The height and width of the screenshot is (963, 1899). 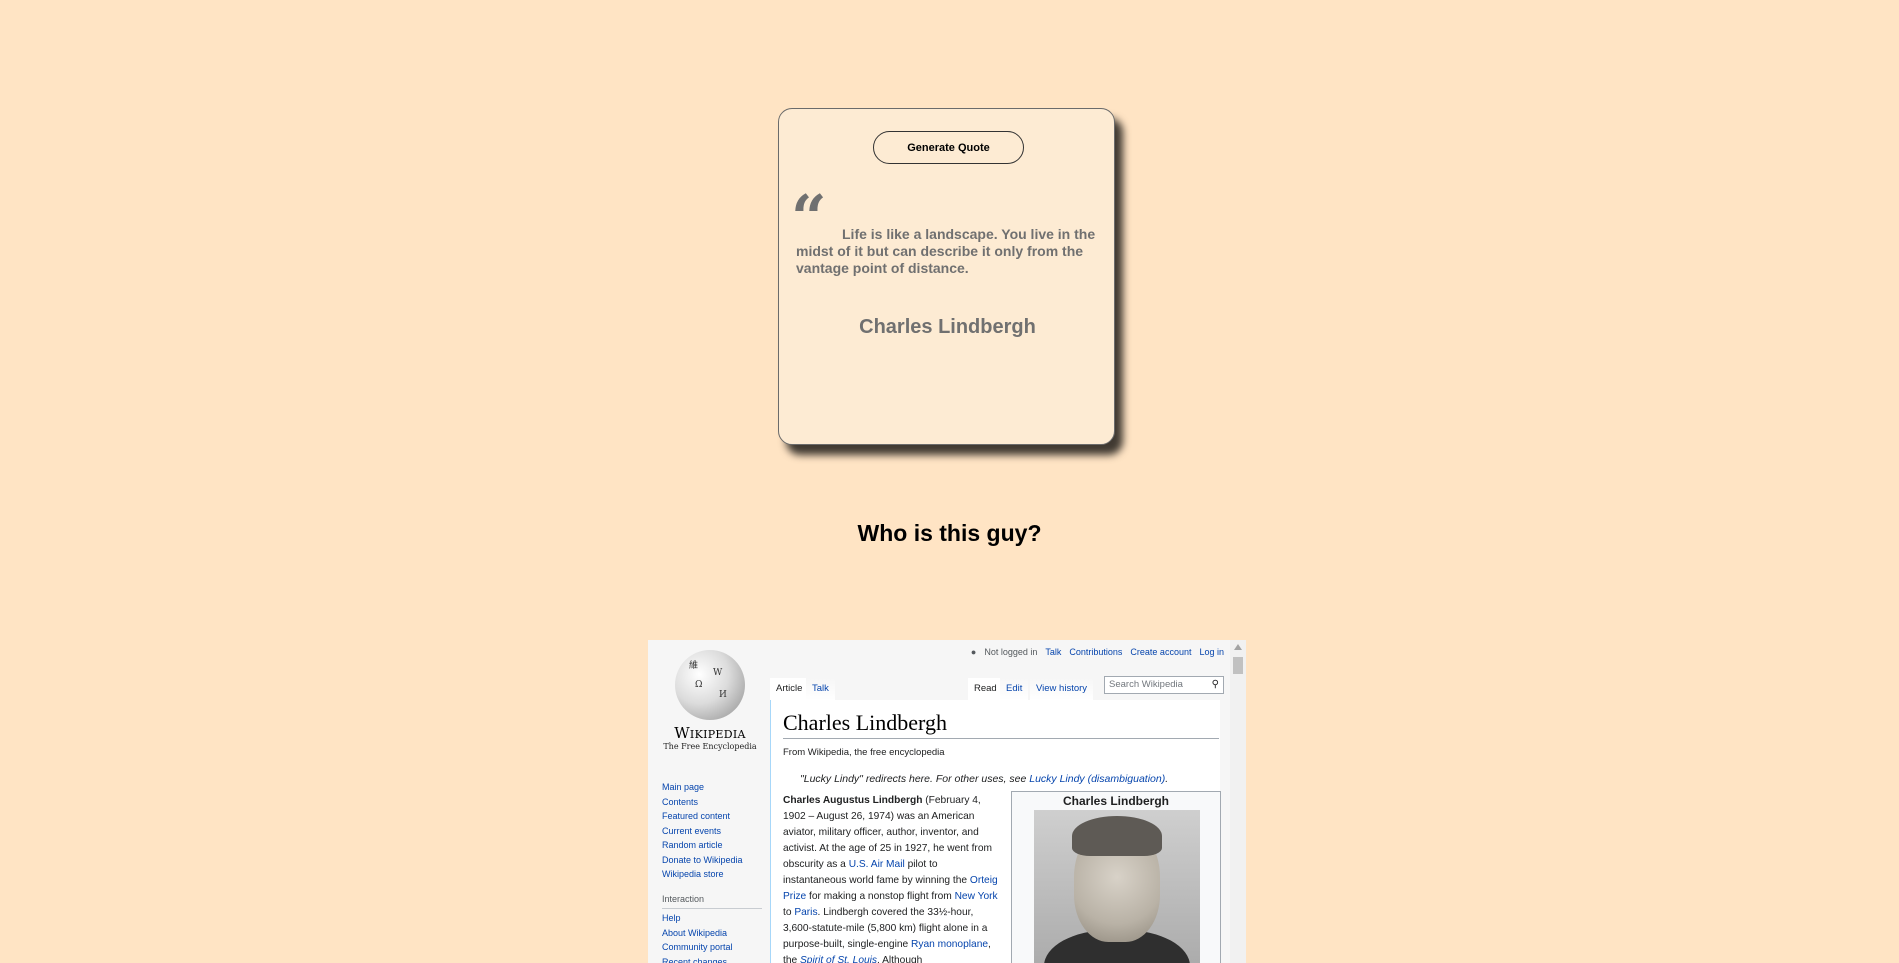 I want to click on infobox: Charles Lindbergh, so click(x=1116, y=877).